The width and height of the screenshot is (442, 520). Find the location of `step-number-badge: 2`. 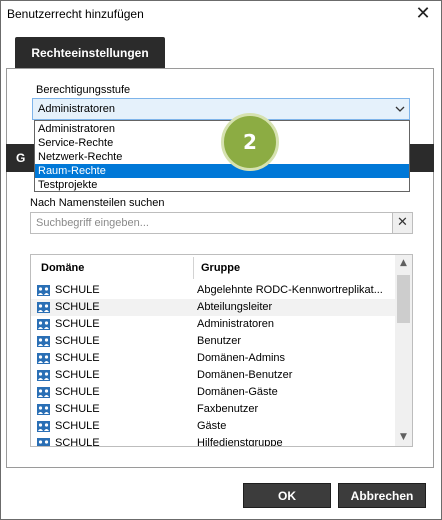

step-number-badge: 2 is located at coordinates (250, 142).